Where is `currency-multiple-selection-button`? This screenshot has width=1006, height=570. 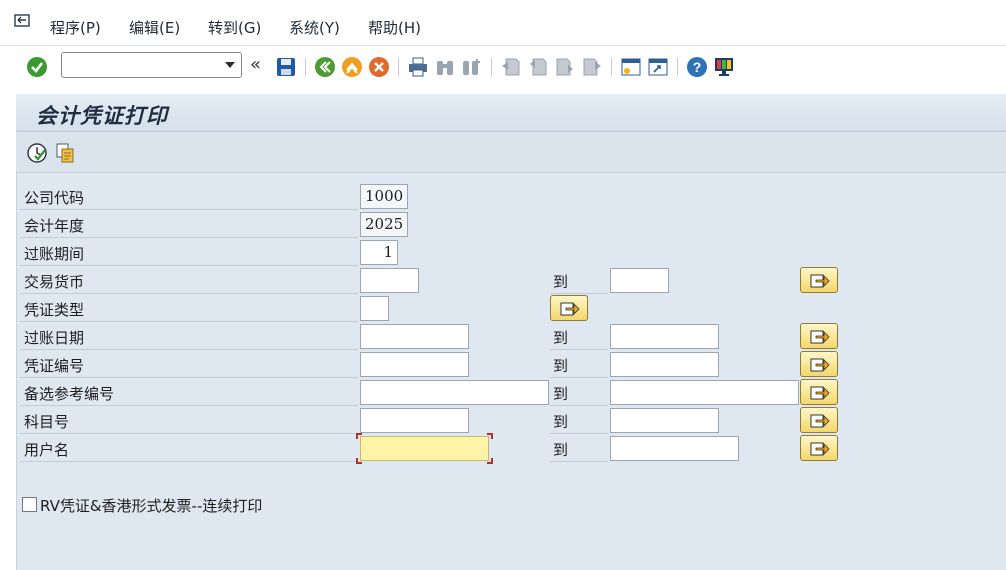 currency-multiple-selection-button is located at coordinates (819, 280).